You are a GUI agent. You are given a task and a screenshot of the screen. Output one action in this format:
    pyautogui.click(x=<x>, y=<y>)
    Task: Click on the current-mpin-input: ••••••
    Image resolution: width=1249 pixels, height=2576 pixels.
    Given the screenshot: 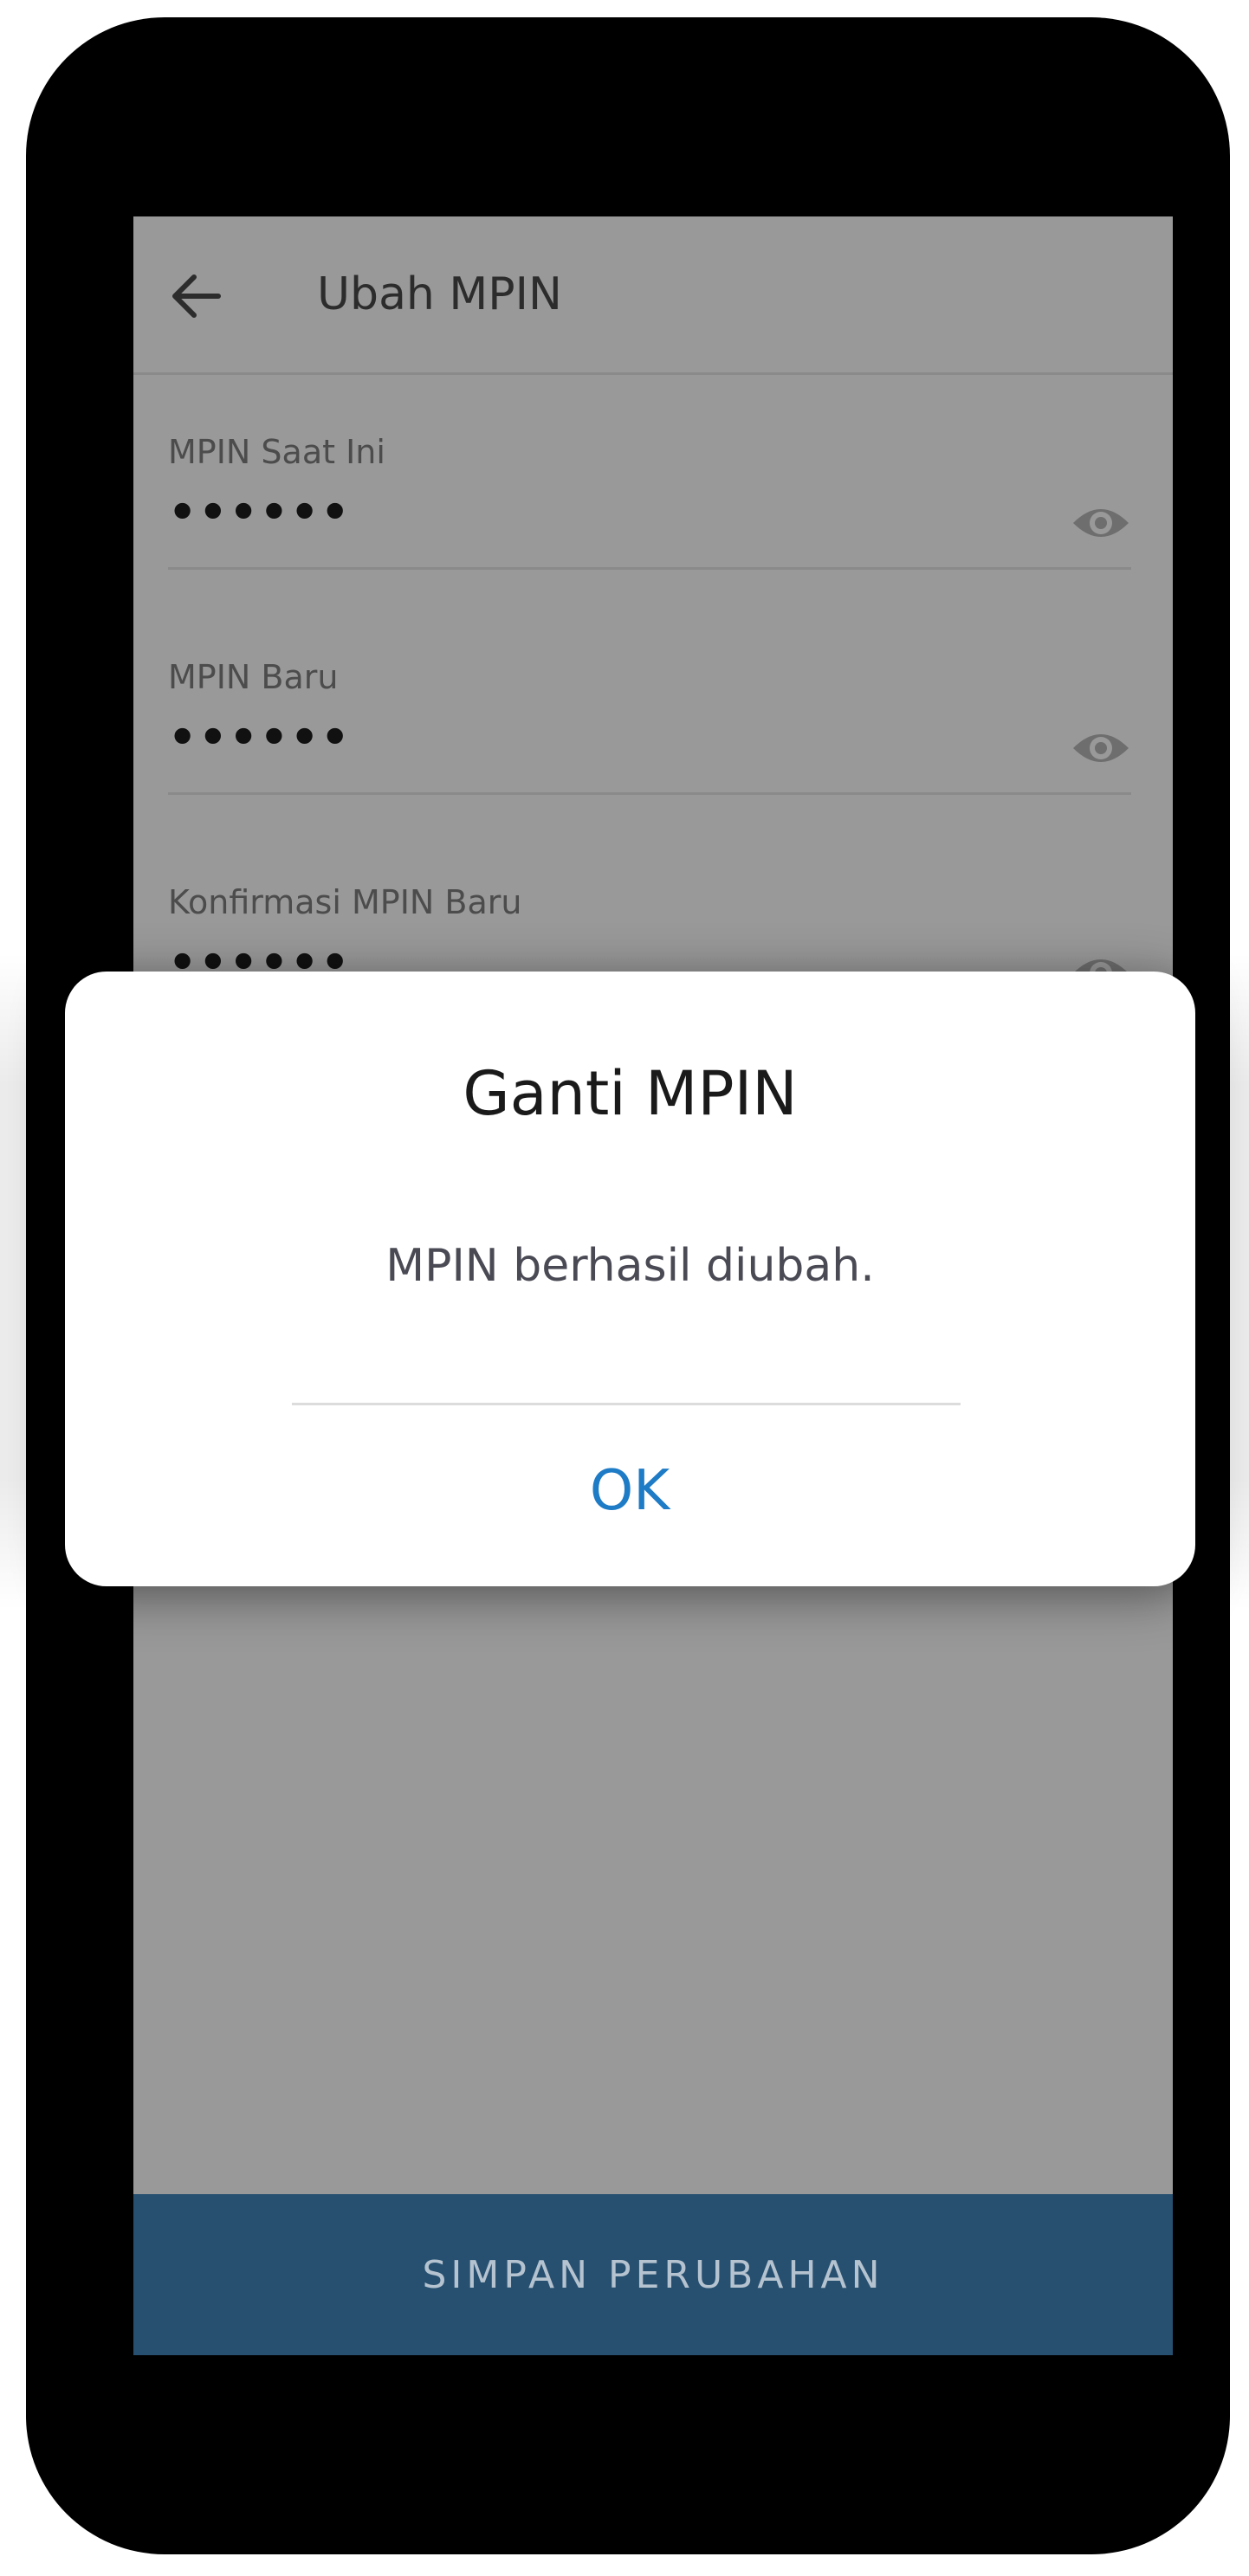 What is the action you would take?
    pyautogui.click(x=259, y=513)
    